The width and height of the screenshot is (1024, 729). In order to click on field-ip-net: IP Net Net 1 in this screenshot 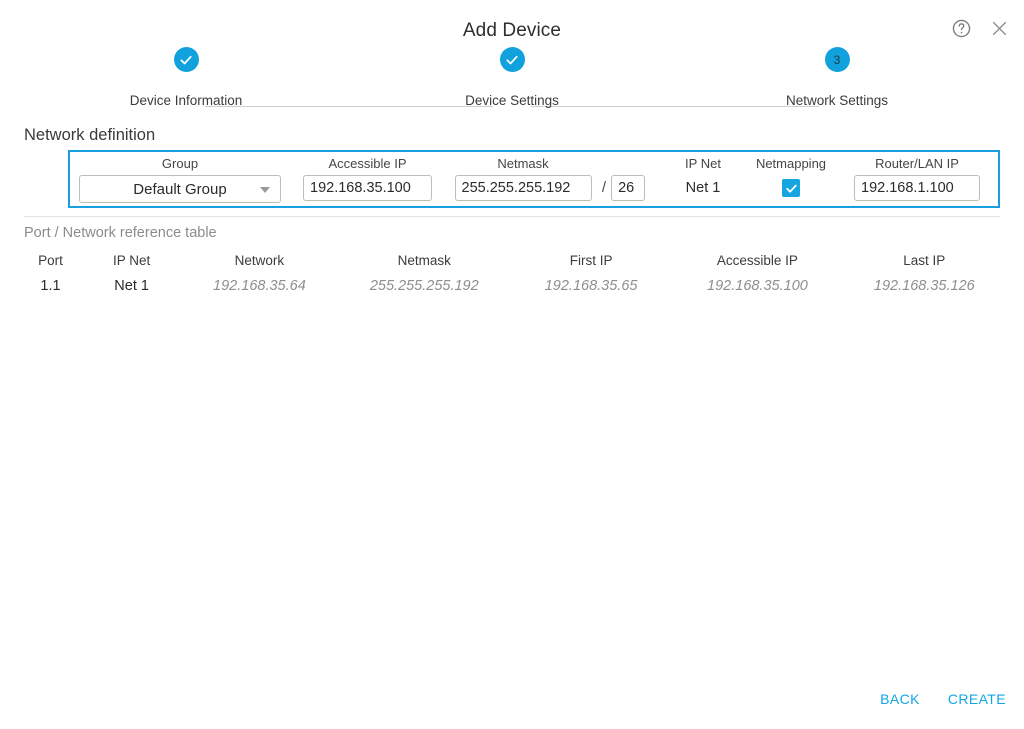, I will do `click(703, 175)`.